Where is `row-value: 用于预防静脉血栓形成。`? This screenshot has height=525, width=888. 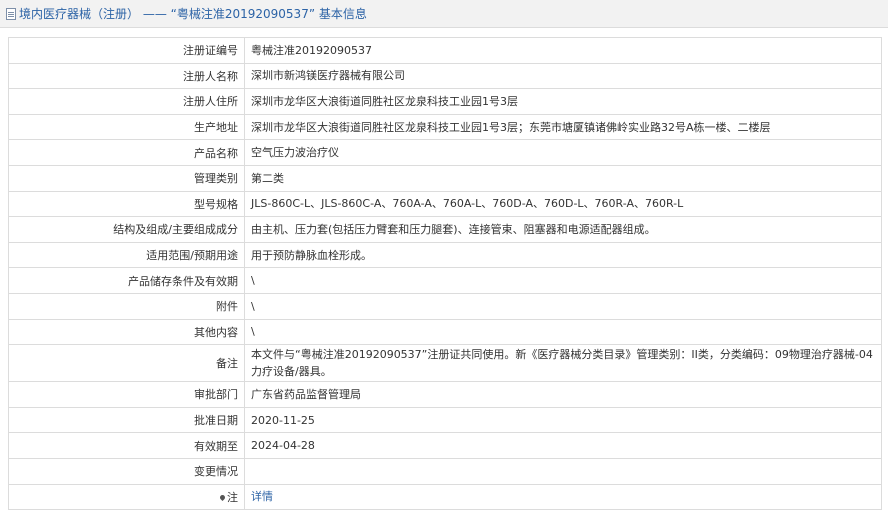 row-value: 用于预防静脉血栓形成。 is located at coordinates (563, 255).